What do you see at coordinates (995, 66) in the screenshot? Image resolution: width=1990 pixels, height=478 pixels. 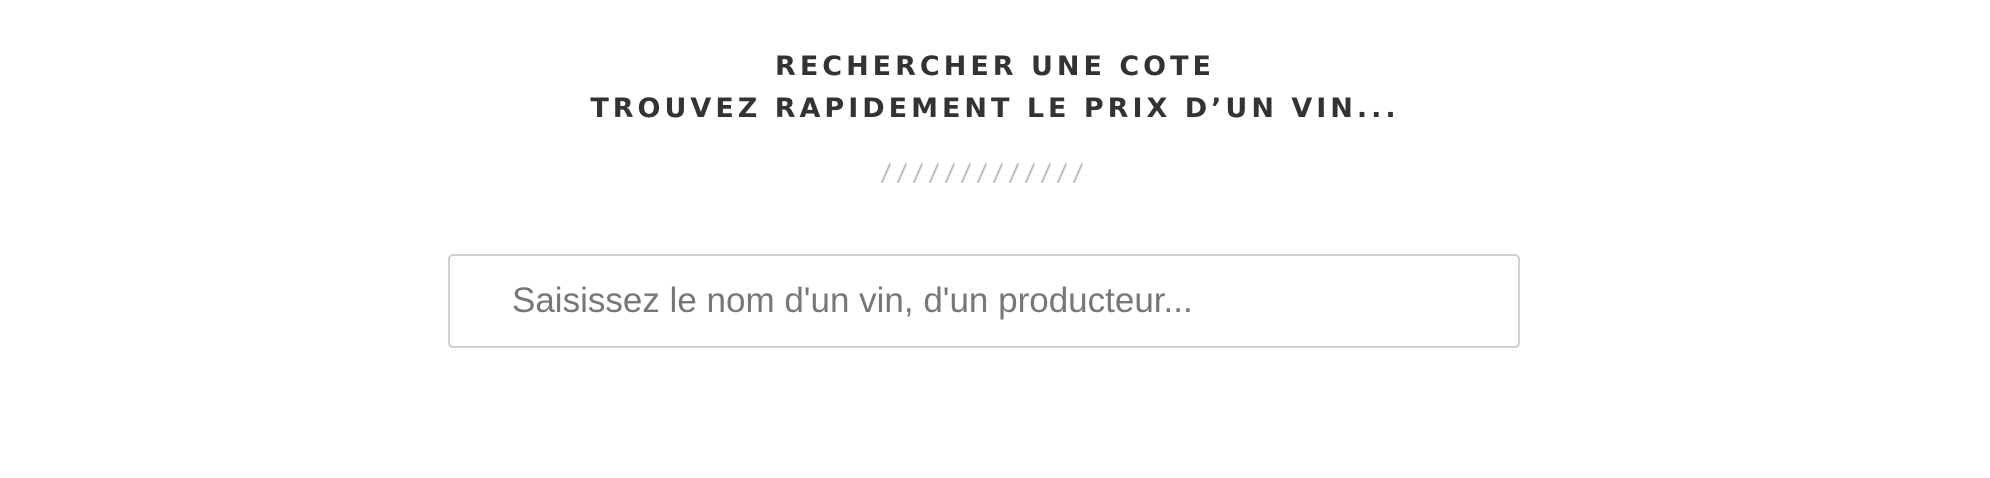 I see `page-title: RECHERCHER UNE COTE` at bounding box center [995, 66].